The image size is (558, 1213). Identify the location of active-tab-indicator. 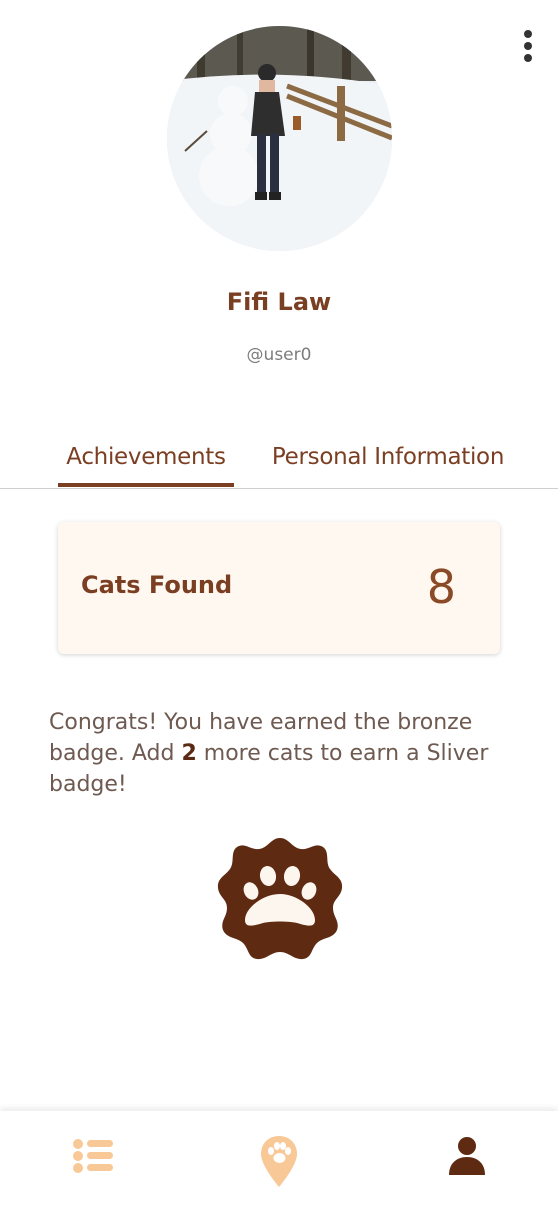
(146, 485).